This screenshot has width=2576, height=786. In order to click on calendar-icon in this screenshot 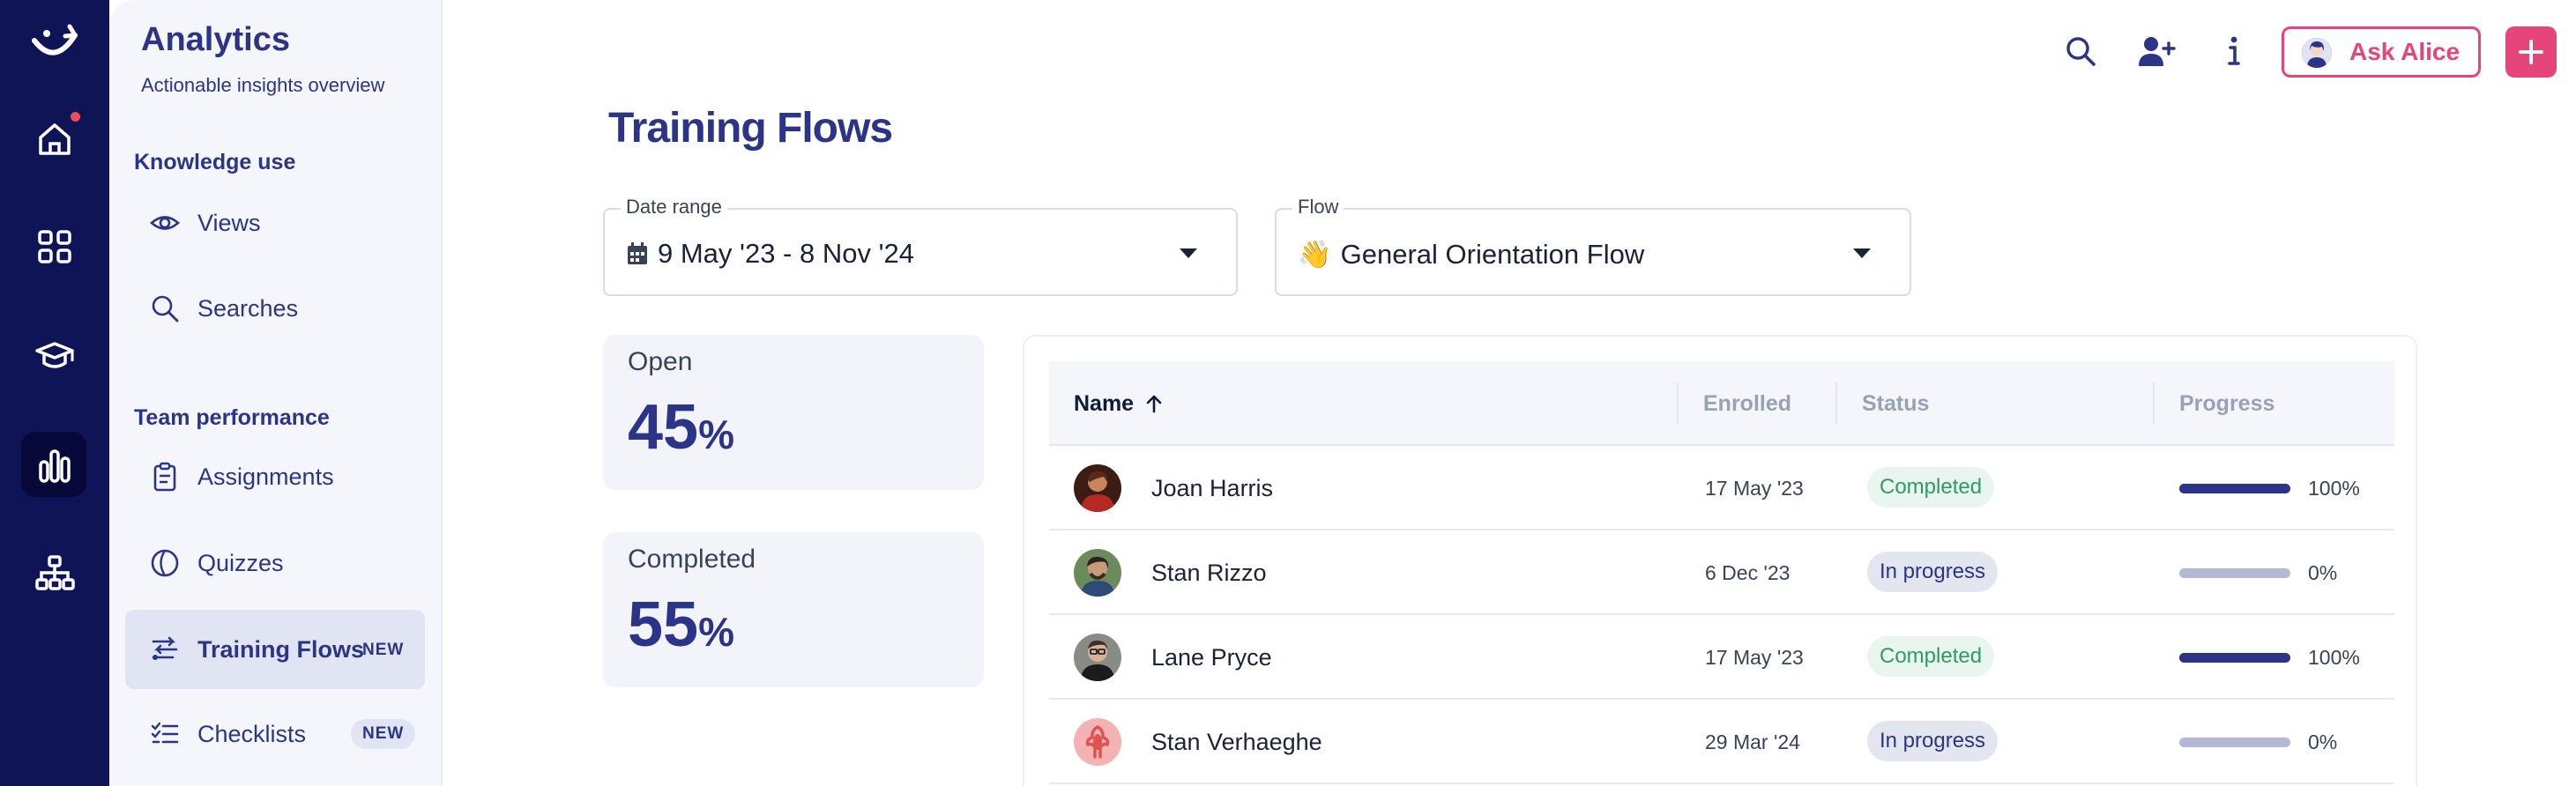, I will do `click(637, 253)`.